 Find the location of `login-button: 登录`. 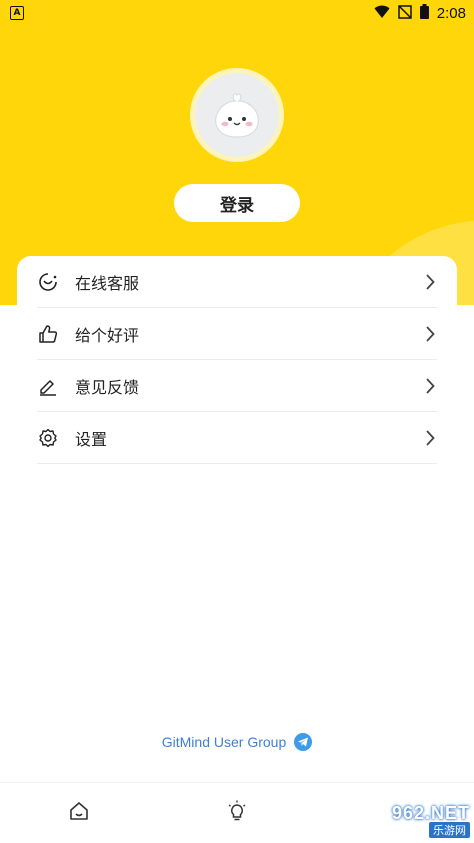

login-button: 登录 is located at coordinates (237, 203).